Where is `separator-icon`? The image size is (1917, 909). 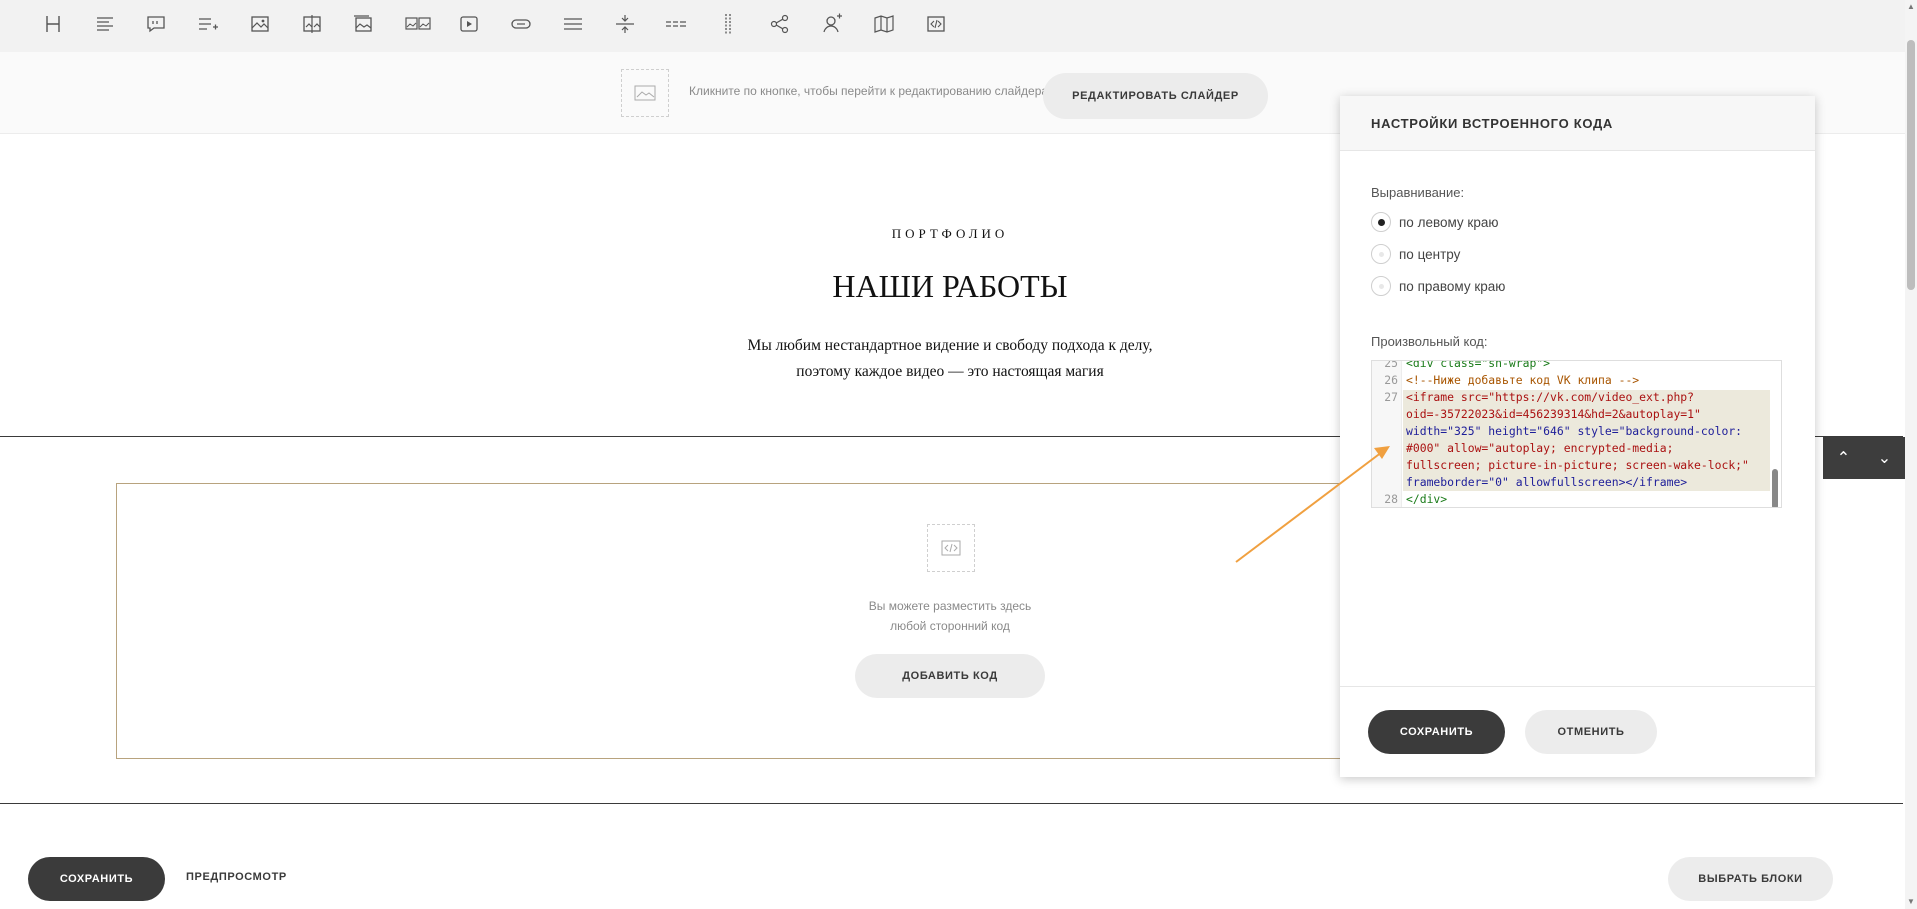
separator-icon is located at coordinates (573, 24).